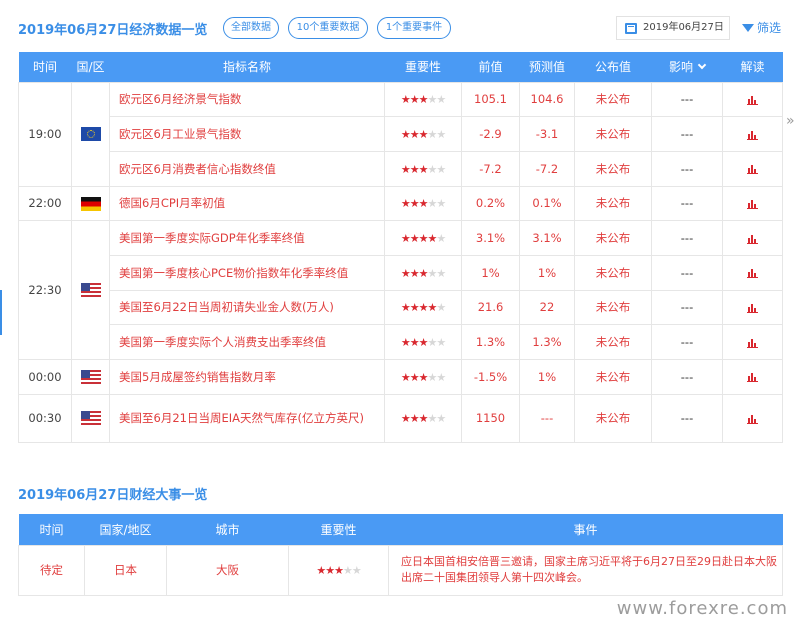  What do you see at coordinates (748, 28) in the screenshot?
I see `funnel-icon` at bounding box center [748, 28].